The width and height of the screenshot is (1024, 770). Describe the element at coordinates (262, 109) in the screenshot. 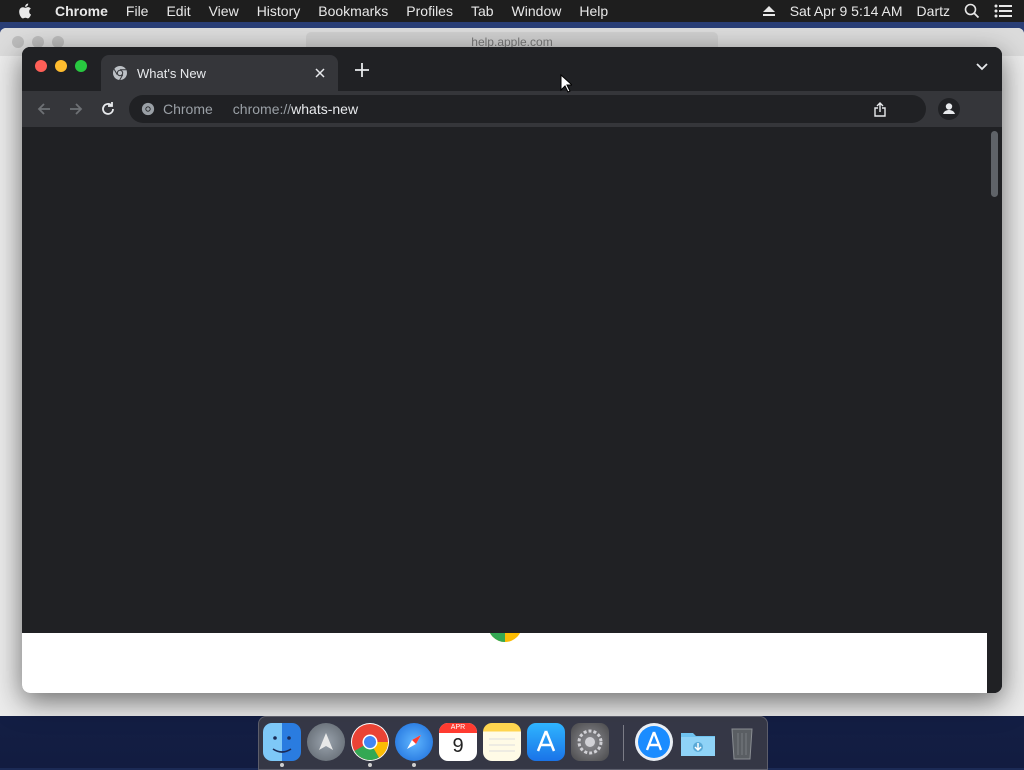

I see `omnibox-url-scheme: chrome://` at that location.